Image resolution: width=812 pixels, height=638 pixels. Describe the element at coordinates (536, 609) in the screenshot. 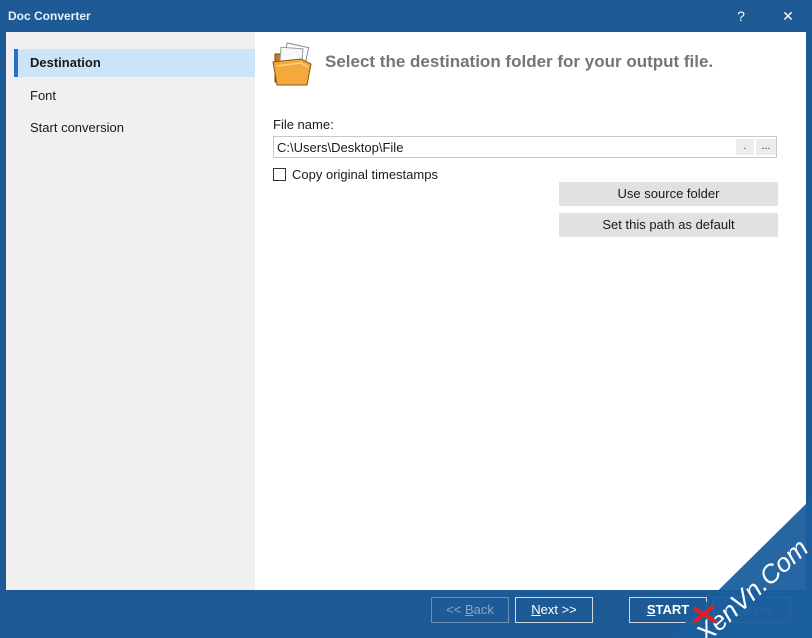

I see `next-mnemonic: N` at that location.